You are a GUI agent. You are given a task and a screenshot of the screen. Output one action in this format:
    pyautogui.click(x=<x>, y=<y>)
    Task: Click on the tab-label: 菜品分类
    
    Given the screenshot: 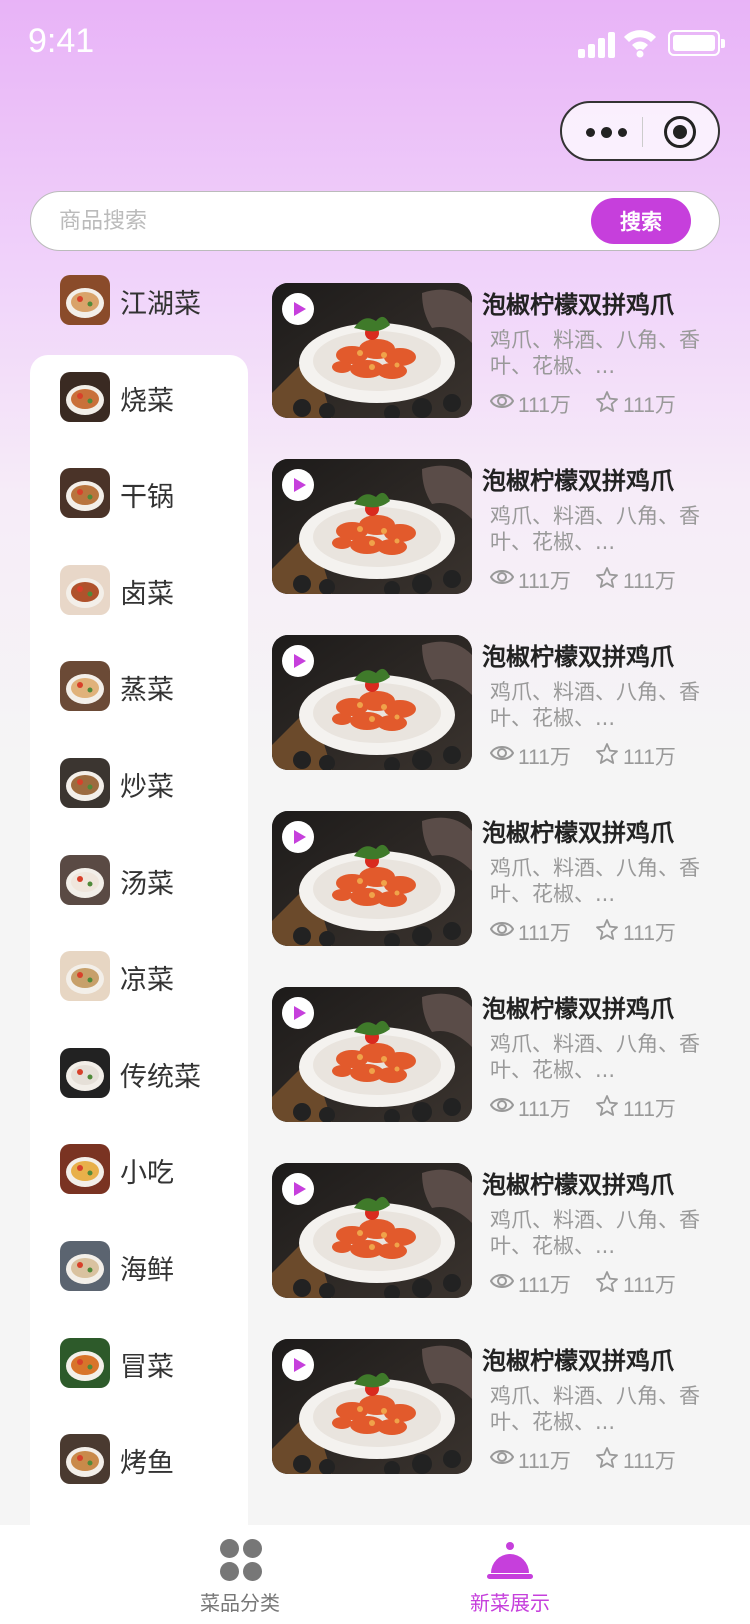 What is the action you would take?
    pyautogui.click(x=240, y=1603)
    